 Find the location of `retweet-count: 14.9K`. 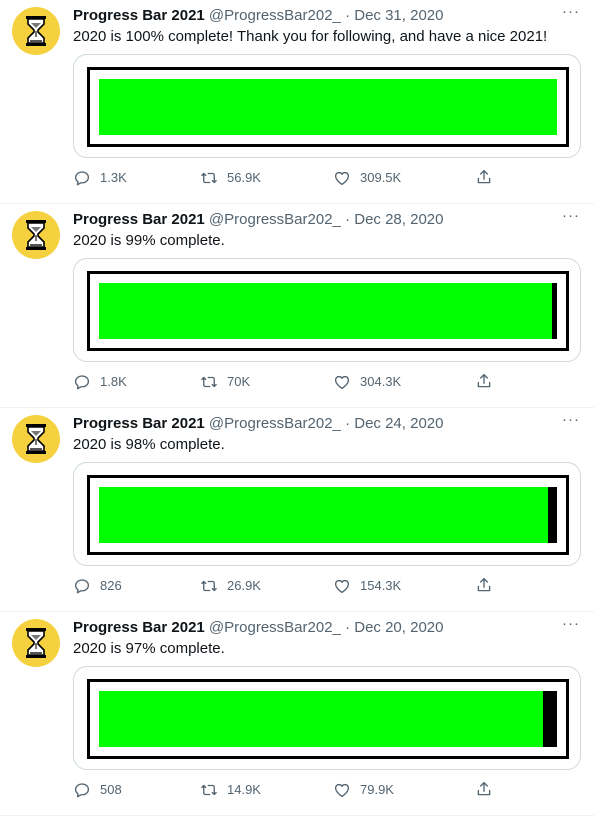

retweet-count: 14.9K is located at coordinates (244, 789).